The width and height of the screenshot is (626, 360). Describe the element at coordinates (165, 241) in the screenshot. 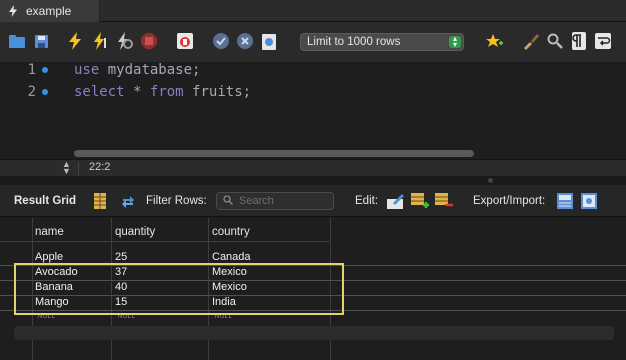

I see `header-divider` at that location.